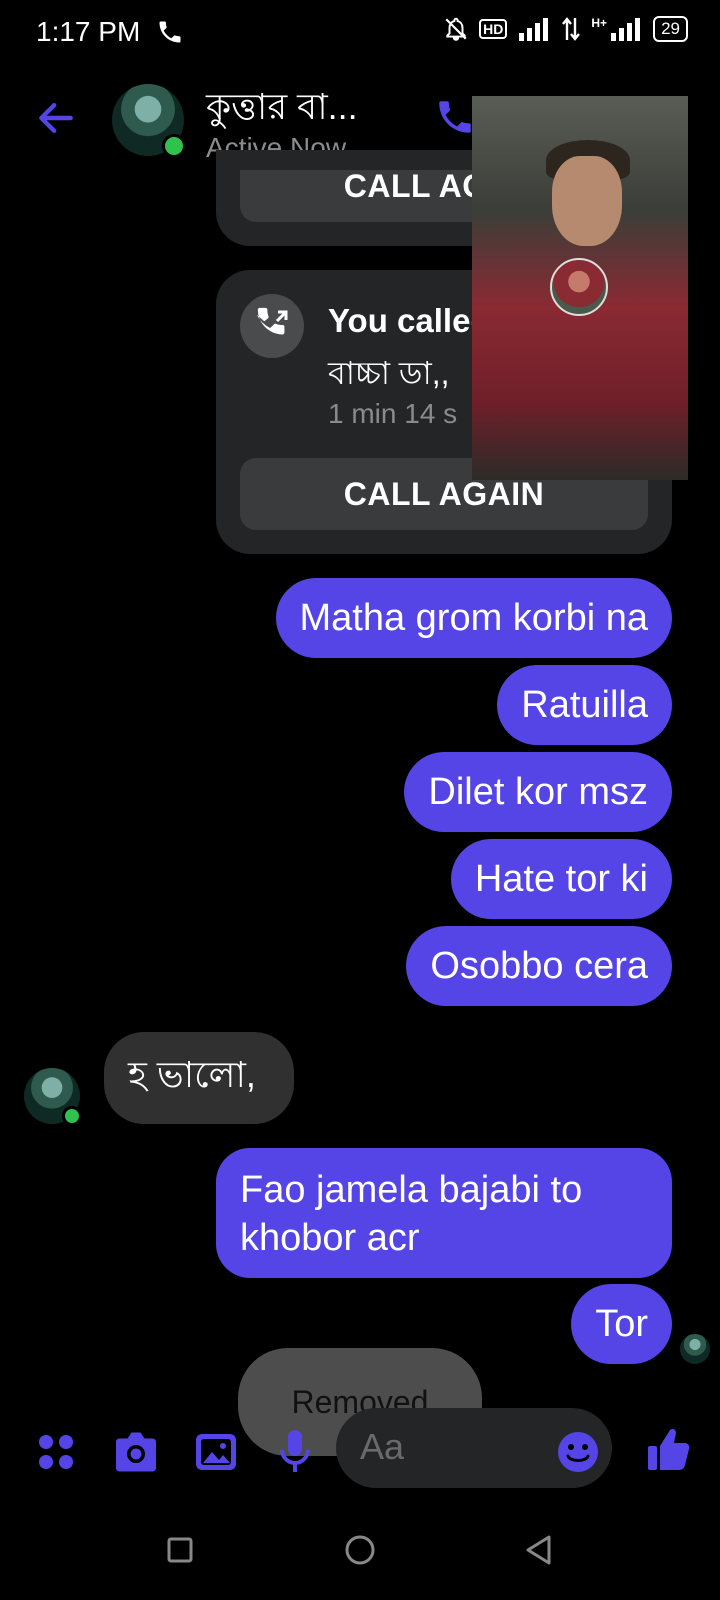  What do you see at coordinates (571, 29) in the screenshot?
I see `data-arrows-icon` at bounding box center [571, 29].